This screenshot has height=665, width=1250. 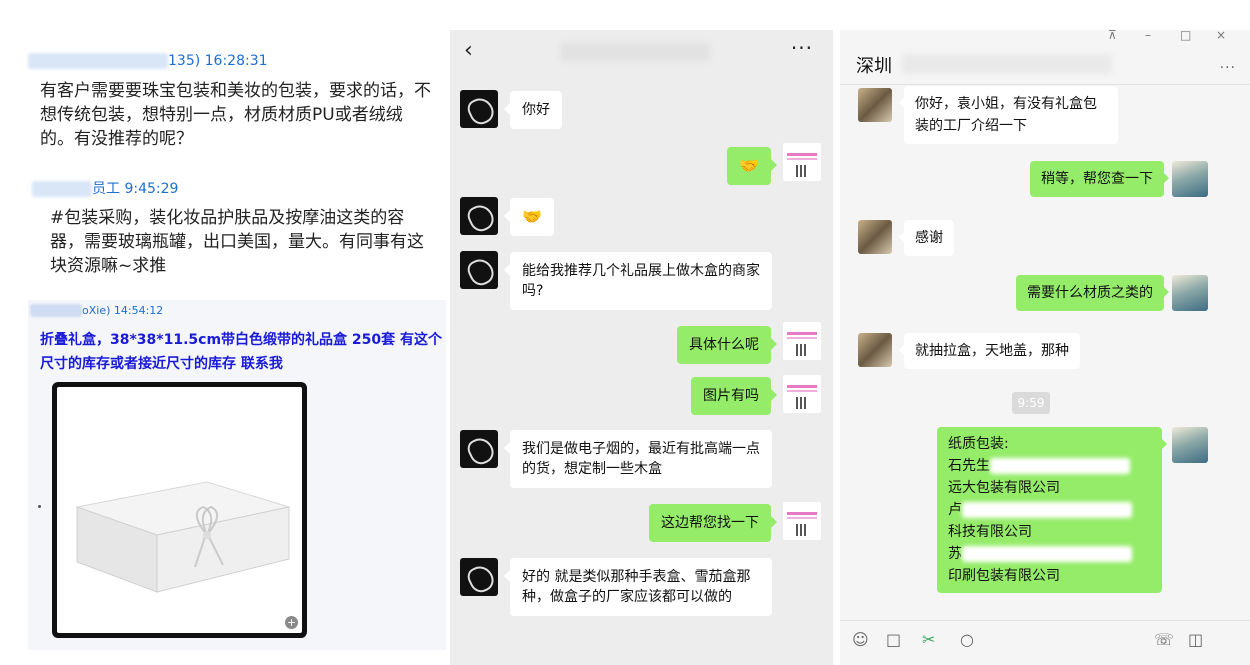 I want to click on outgoing-message: 需要什么材质之类的, so click(x=1092, y=293).